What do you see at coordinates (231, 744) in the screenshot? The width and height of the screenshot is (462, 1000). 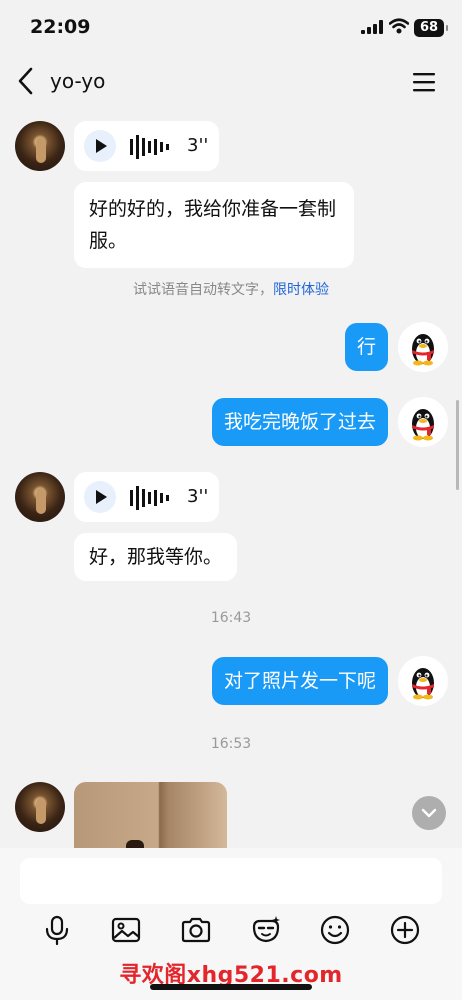 I see `time-separator: 16:53` at bounding box center [231, 744].